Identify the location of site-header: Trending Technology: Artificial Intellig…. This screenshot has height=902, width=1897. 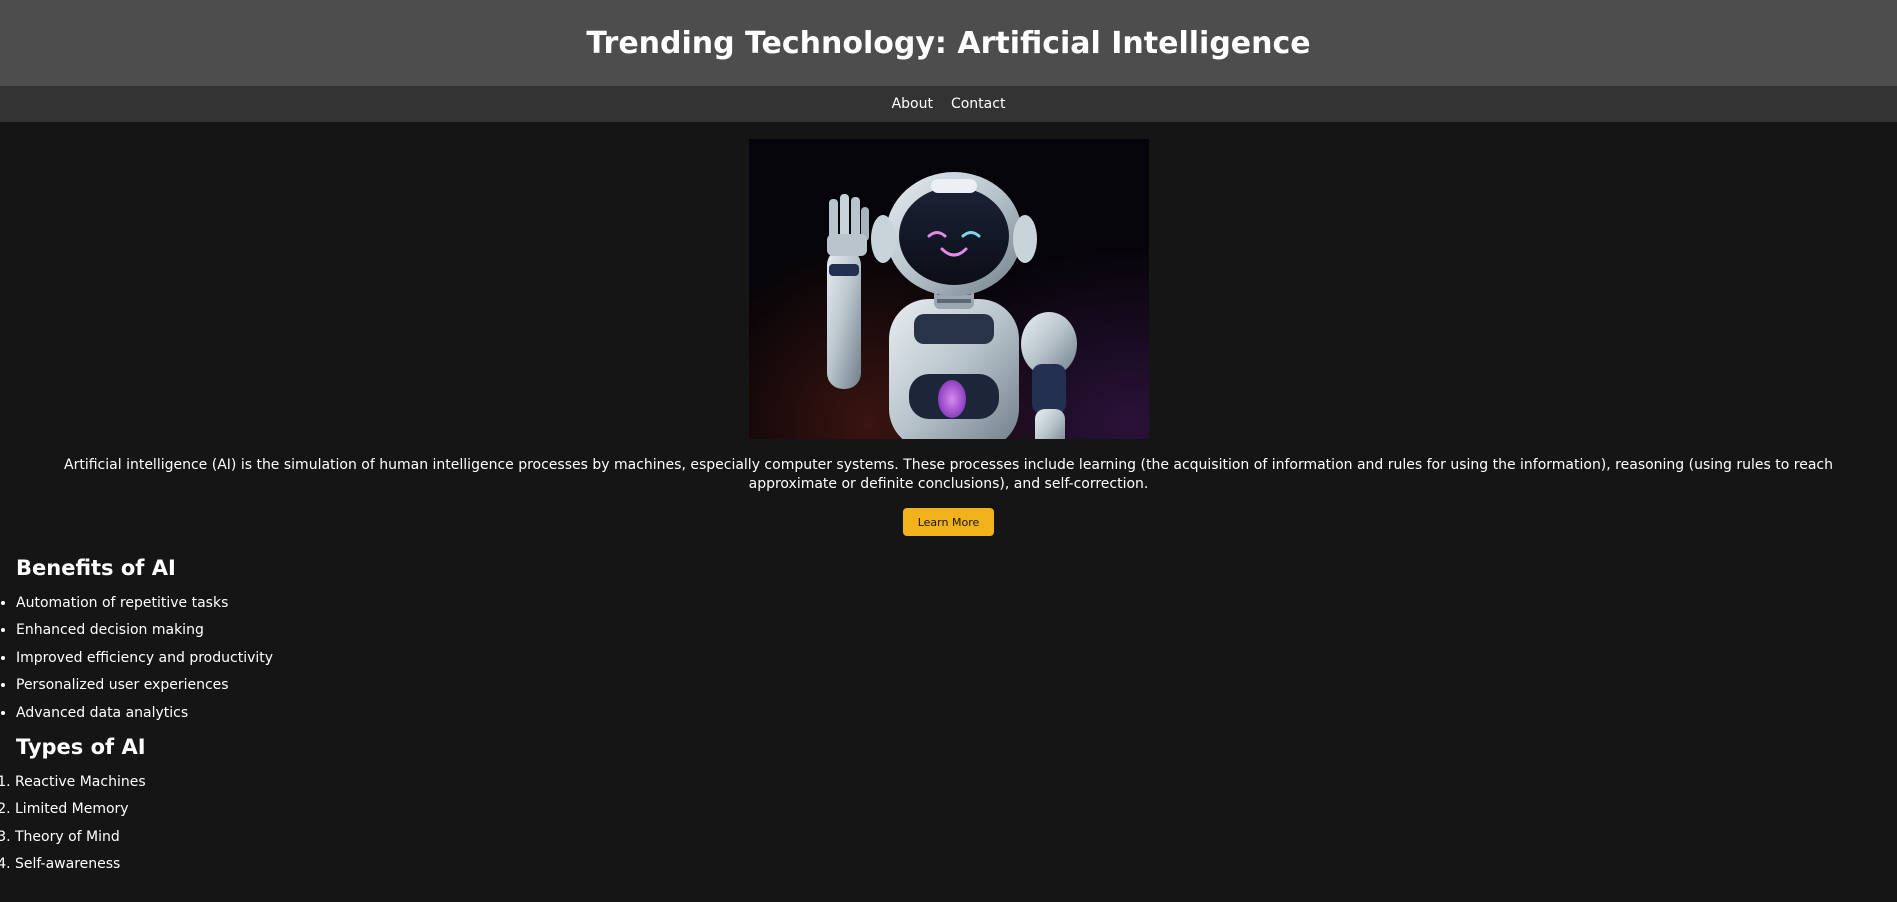
(948, 43).